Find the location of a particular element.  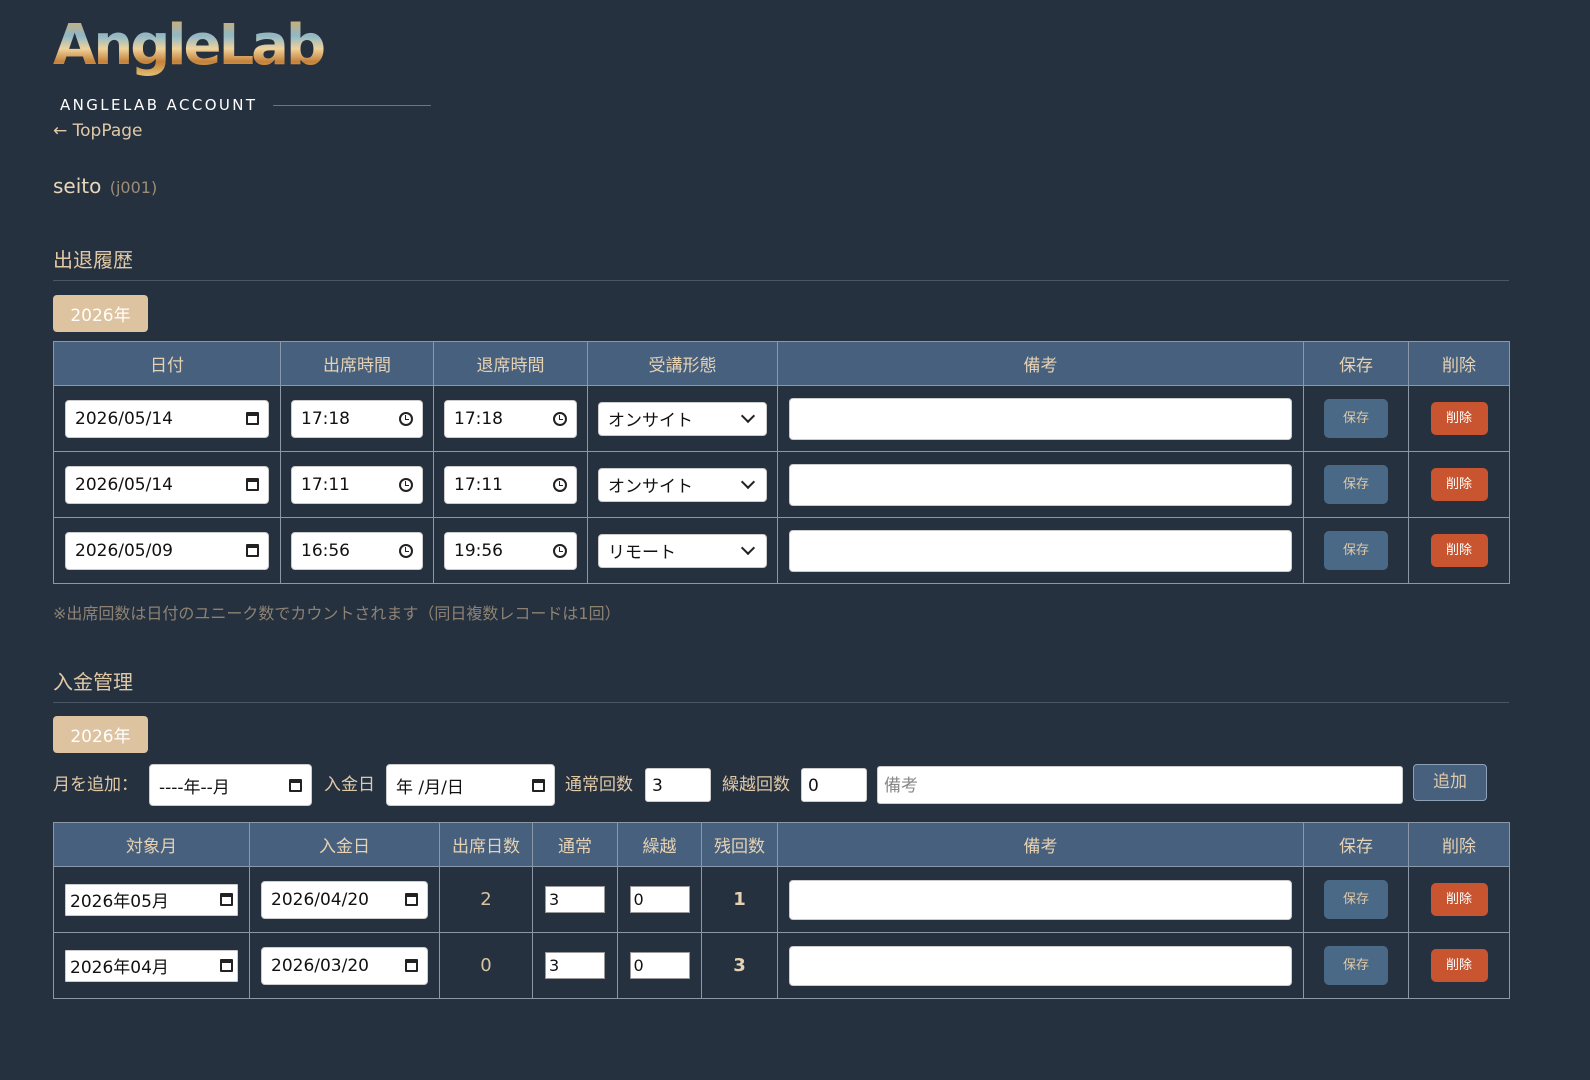

pay-date-input: 2026/03/20 is located at coordinates (344, 965).